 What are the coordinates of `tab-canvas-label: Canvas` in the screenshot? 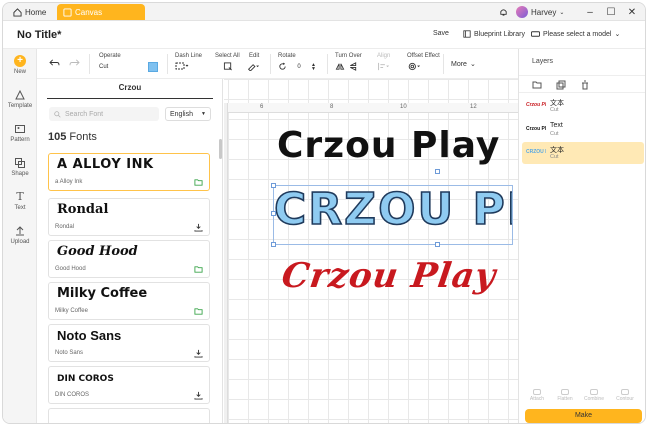 It's located at (89, 12).